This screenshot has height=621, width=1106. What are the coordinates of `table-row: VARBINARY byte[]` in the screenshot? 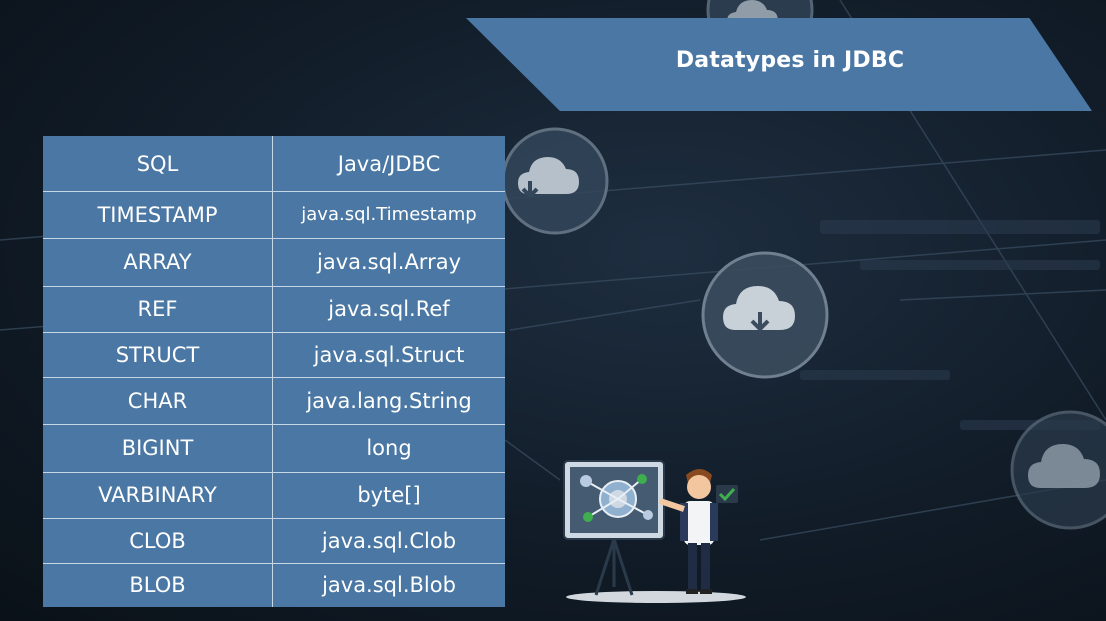 It's located at (274, 495).